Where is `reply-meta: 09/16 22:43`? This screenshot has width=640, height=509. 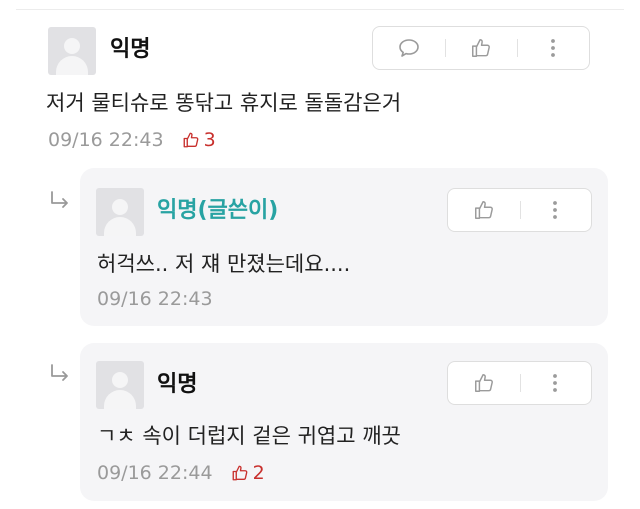 reply-meta: 09/16 22:43 is located at coordinates (155, 299).